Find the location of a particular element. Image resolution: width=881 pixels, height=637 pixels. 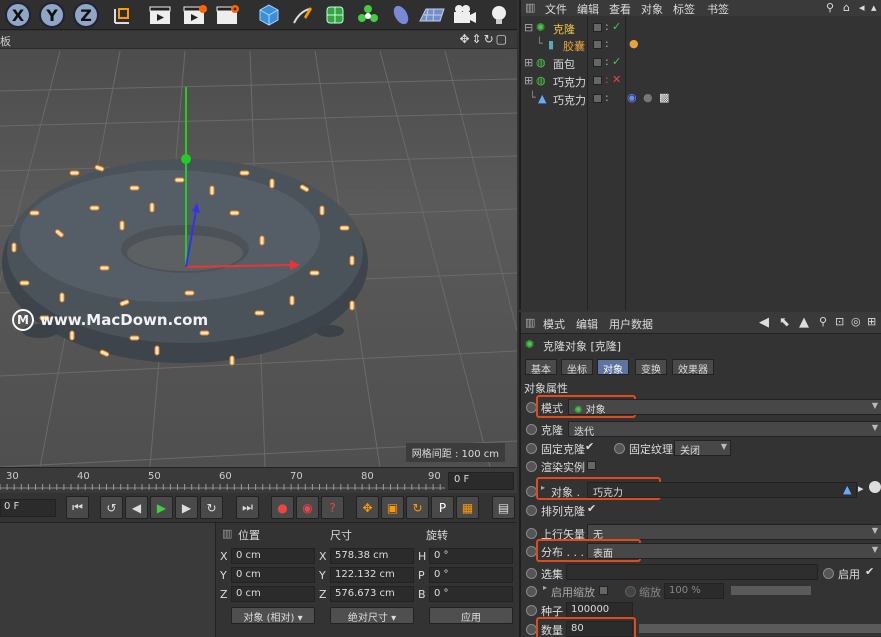

seed-field: 100000 is located at coordinates (599, 610).